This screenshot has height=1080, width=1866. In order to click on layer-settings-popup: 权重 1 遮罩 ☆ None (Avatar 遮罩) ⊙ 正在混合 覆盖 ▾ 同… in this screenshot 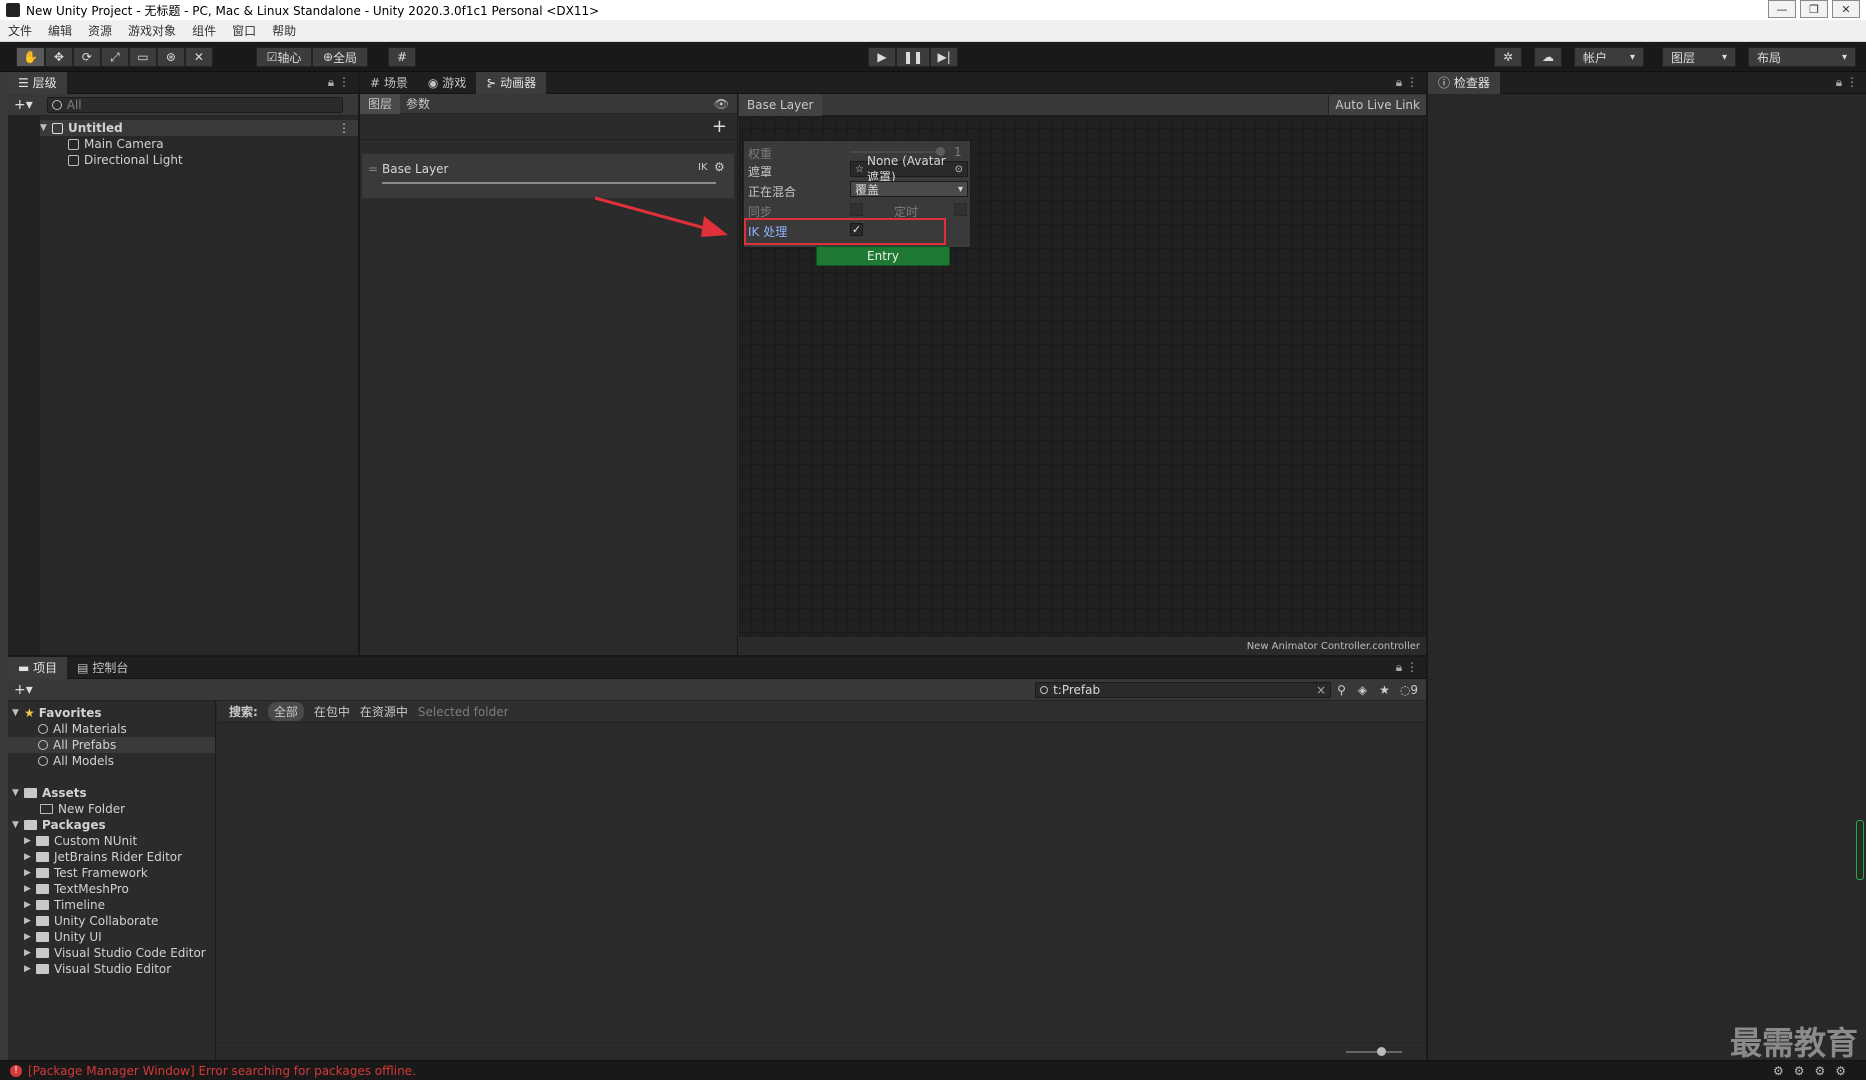, I will do `click(857, 194)`.